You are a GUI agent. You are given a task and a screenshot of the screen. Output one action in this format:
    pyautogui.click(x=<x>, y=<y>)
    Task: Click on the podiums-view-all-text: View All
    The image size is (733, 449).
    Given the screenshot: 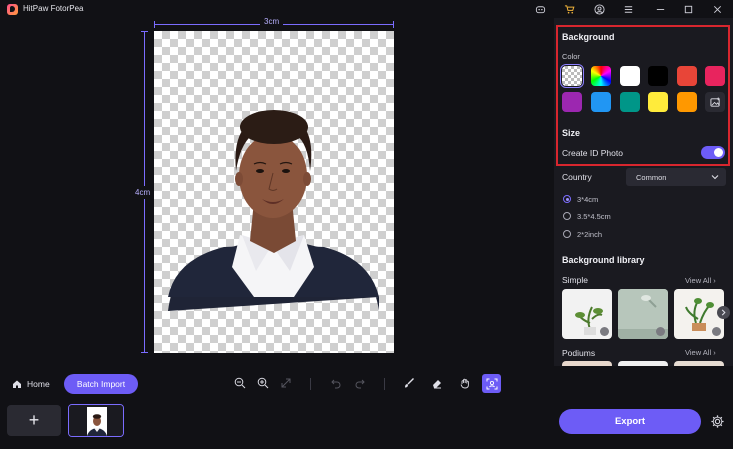 What is the action you would take?
    pyautogui.click(x=698, y=352)
    